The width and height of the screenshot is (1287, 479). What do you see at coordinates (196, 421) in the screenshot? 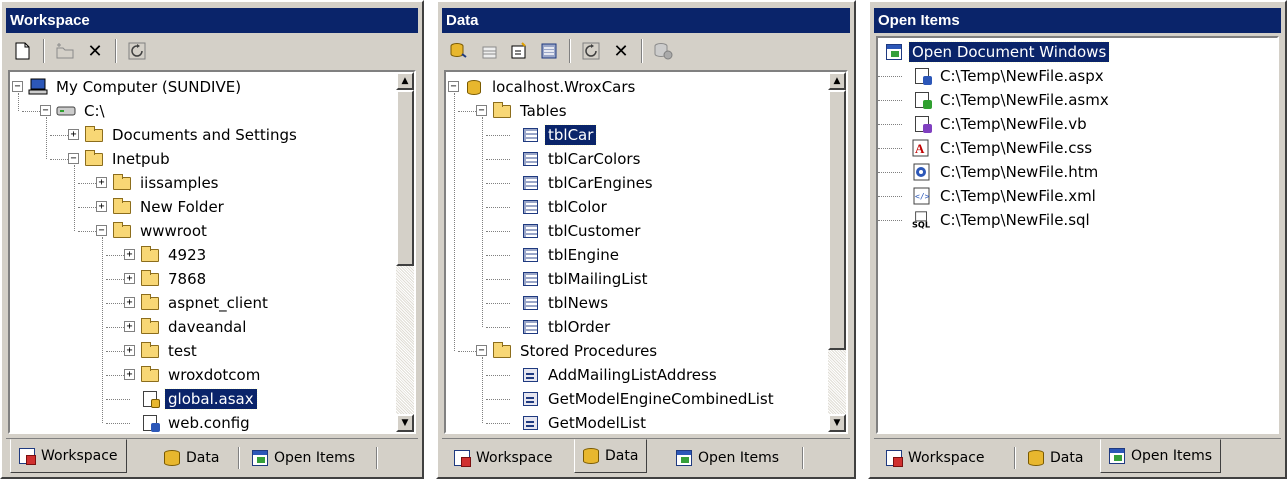
I see `tree-node: web.config` at bounding box center [196, 421].